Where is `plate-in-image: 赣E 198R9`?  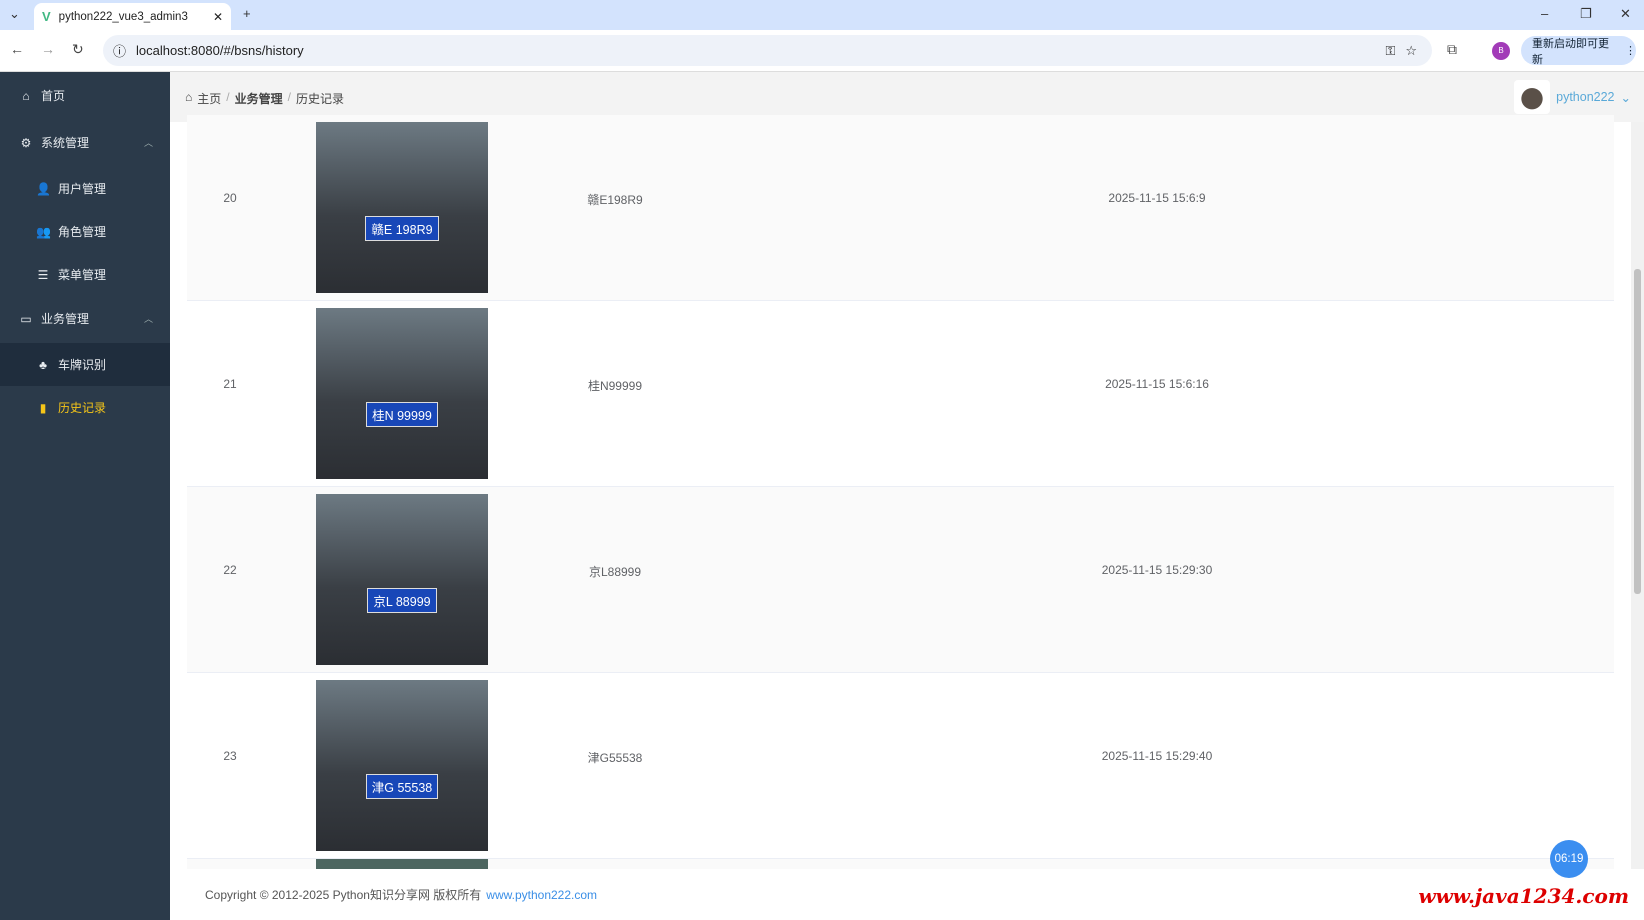 plate-in-image: 赣E 198R9 is located at coordinates (402, 228).